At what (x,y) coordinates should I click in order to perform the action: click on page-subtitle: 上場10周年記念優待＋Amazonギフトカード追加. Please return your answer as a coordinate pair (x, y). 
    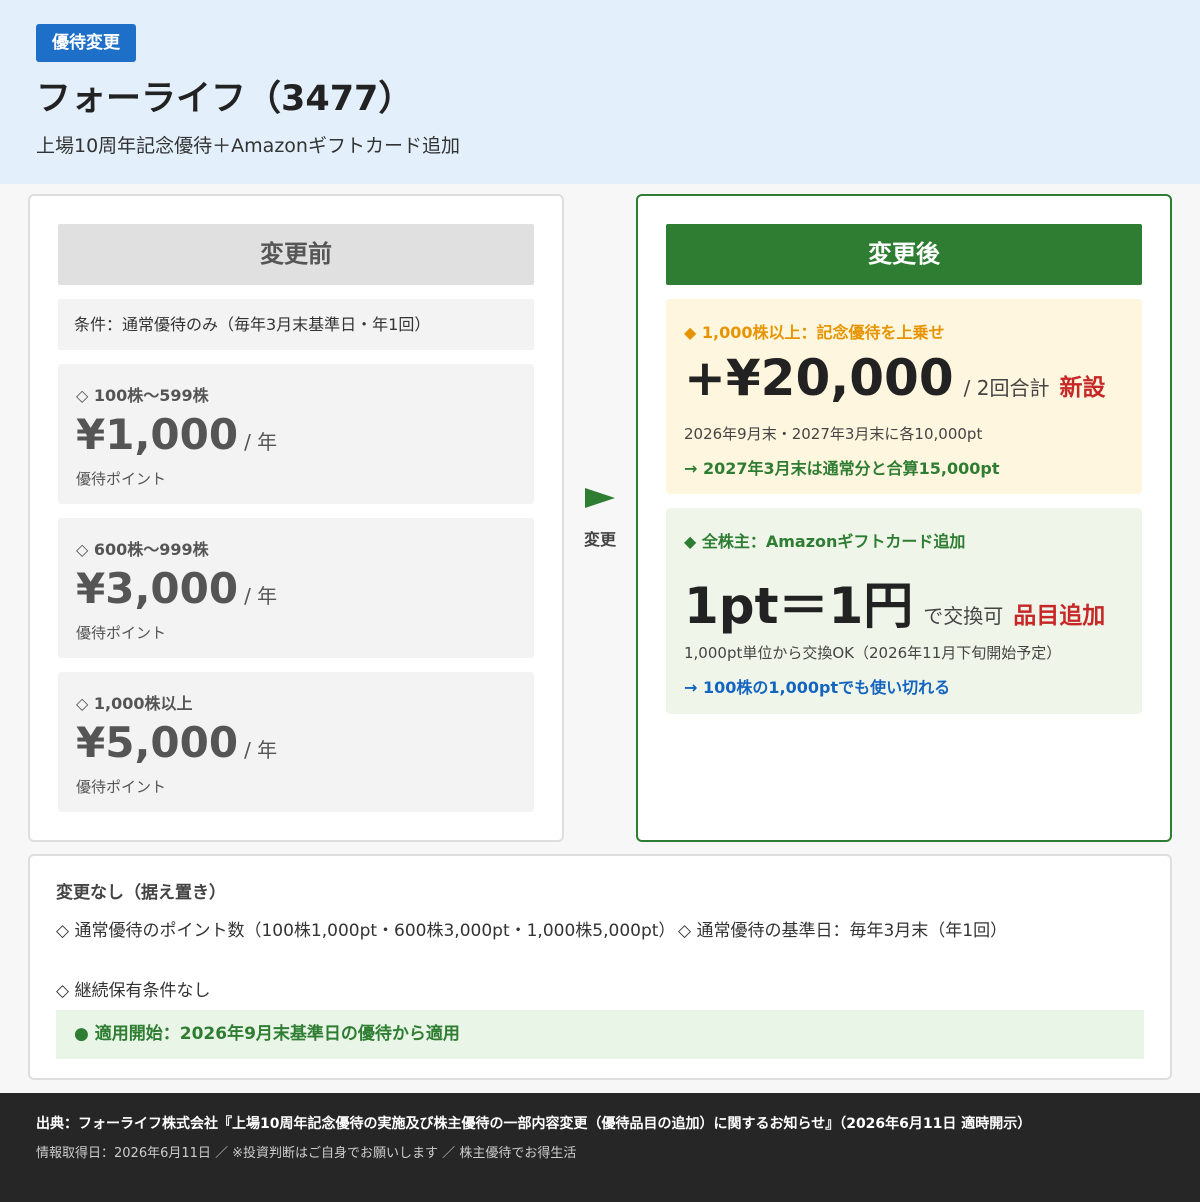
    Looking at the image, I should click on (248, 146).